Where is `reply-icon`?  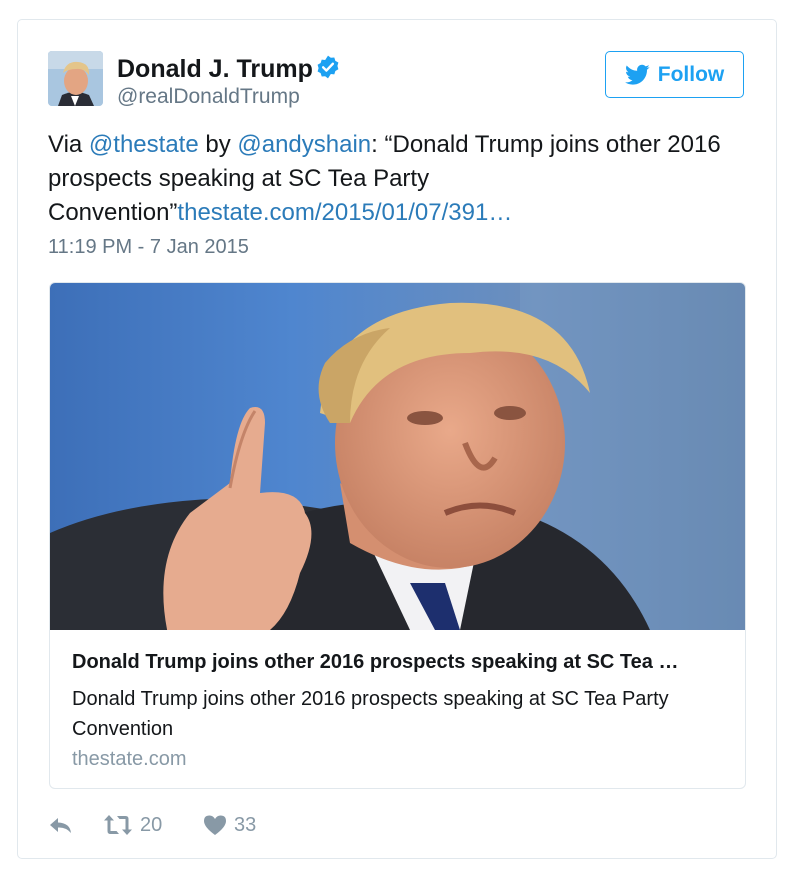 reply-icon is located at coordinates (60, 825).